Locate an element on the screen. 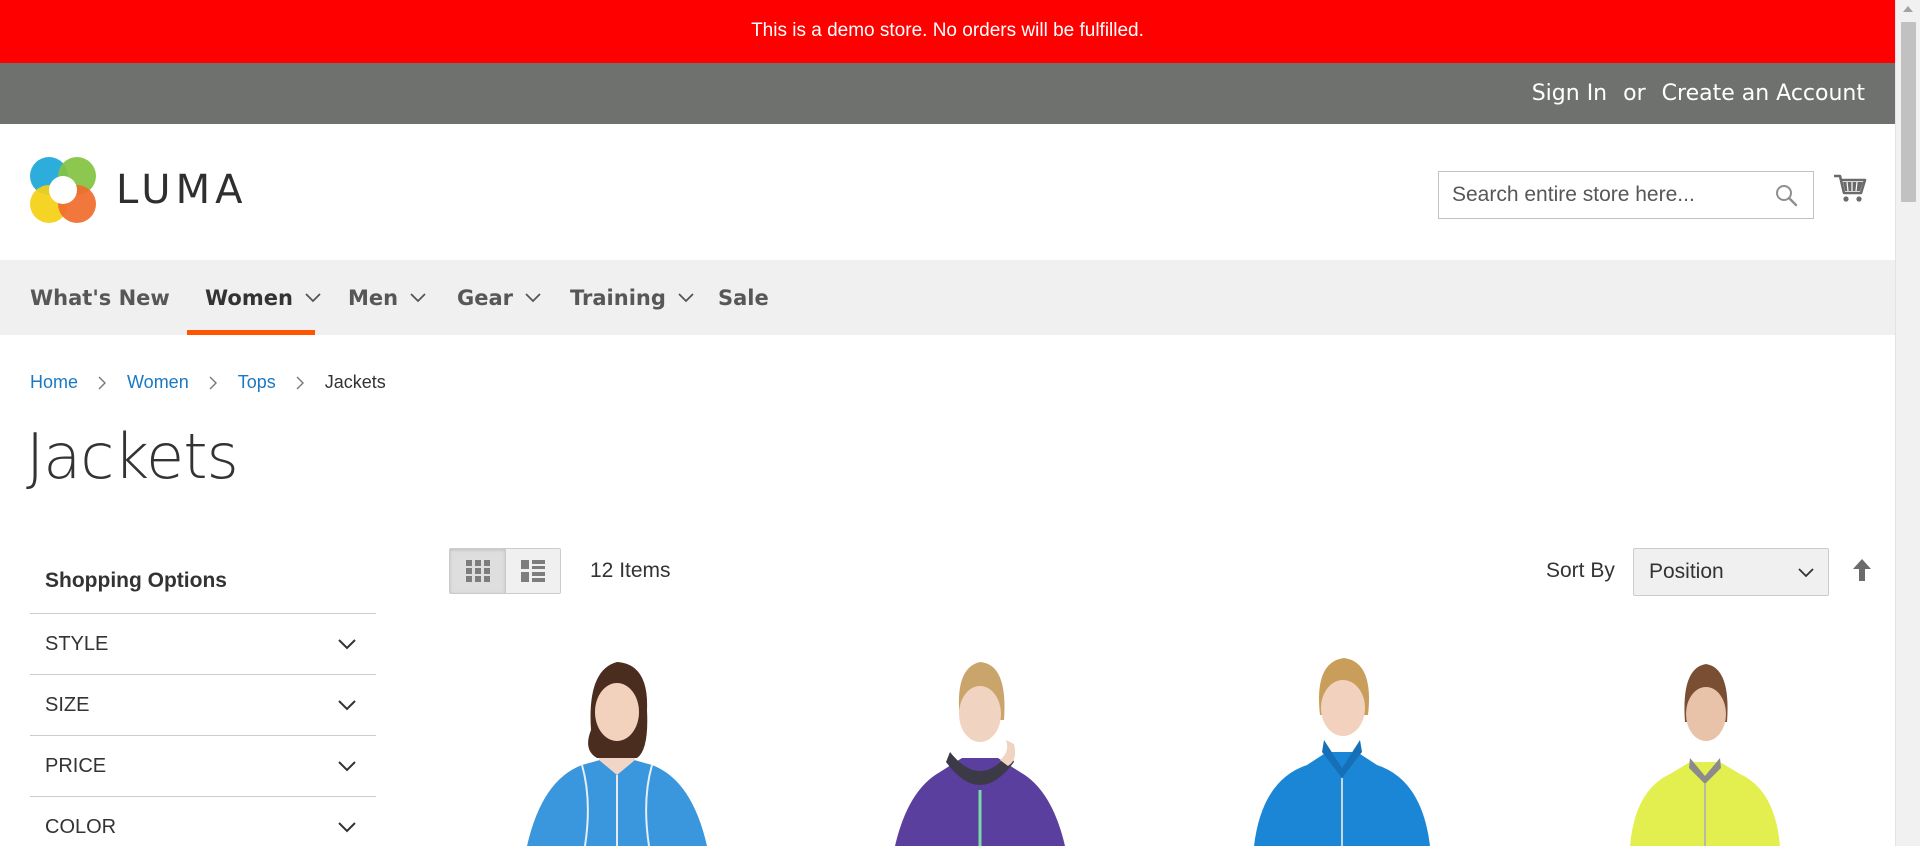 Image resolution: width=1920 pixels, height=846 pixels. breadcrumb-women-link: Women is located at coordinates (158, 382).